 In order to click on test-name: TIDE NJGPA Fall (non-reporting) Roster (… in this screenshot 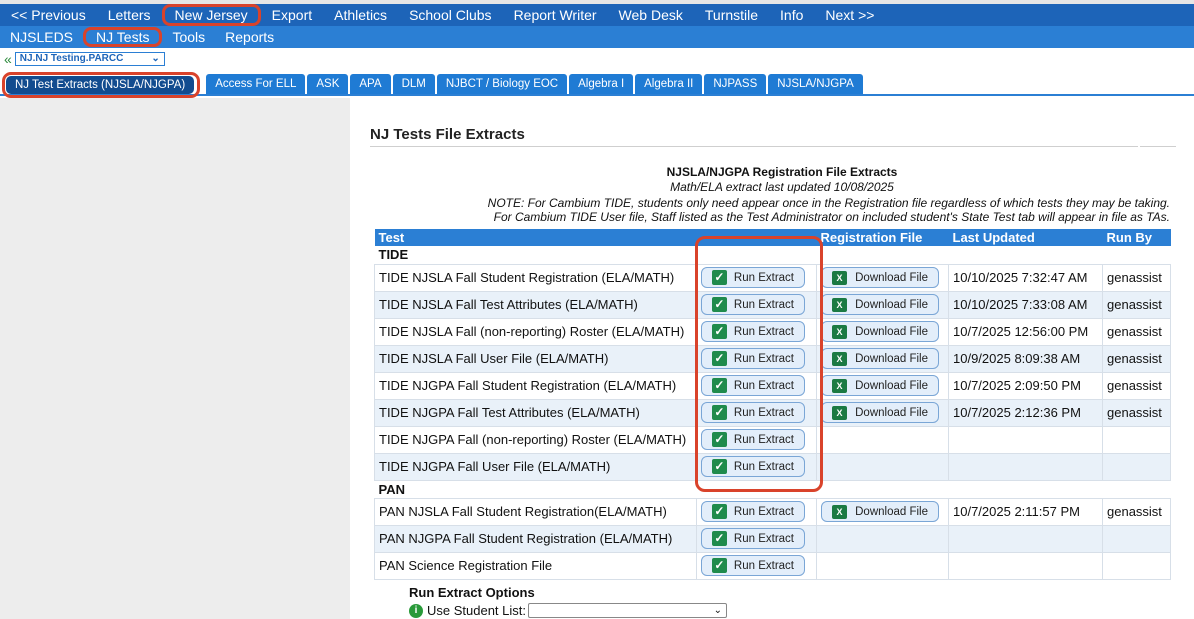, I will do `click(535, 439)`.